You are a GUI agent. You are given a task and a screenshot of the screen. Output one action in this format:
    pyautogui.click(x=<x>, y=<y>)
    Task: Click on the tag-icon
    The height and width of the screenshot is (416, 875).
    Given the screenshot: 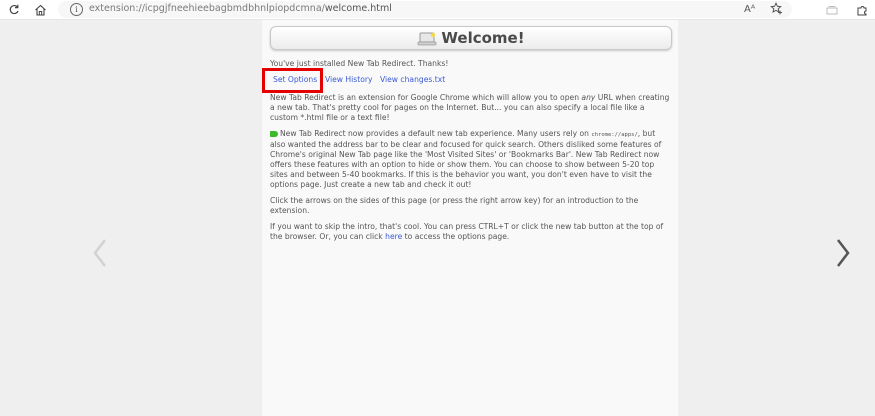 What is the action you would take?
    pyautogui.click(x=274, y=134)
    